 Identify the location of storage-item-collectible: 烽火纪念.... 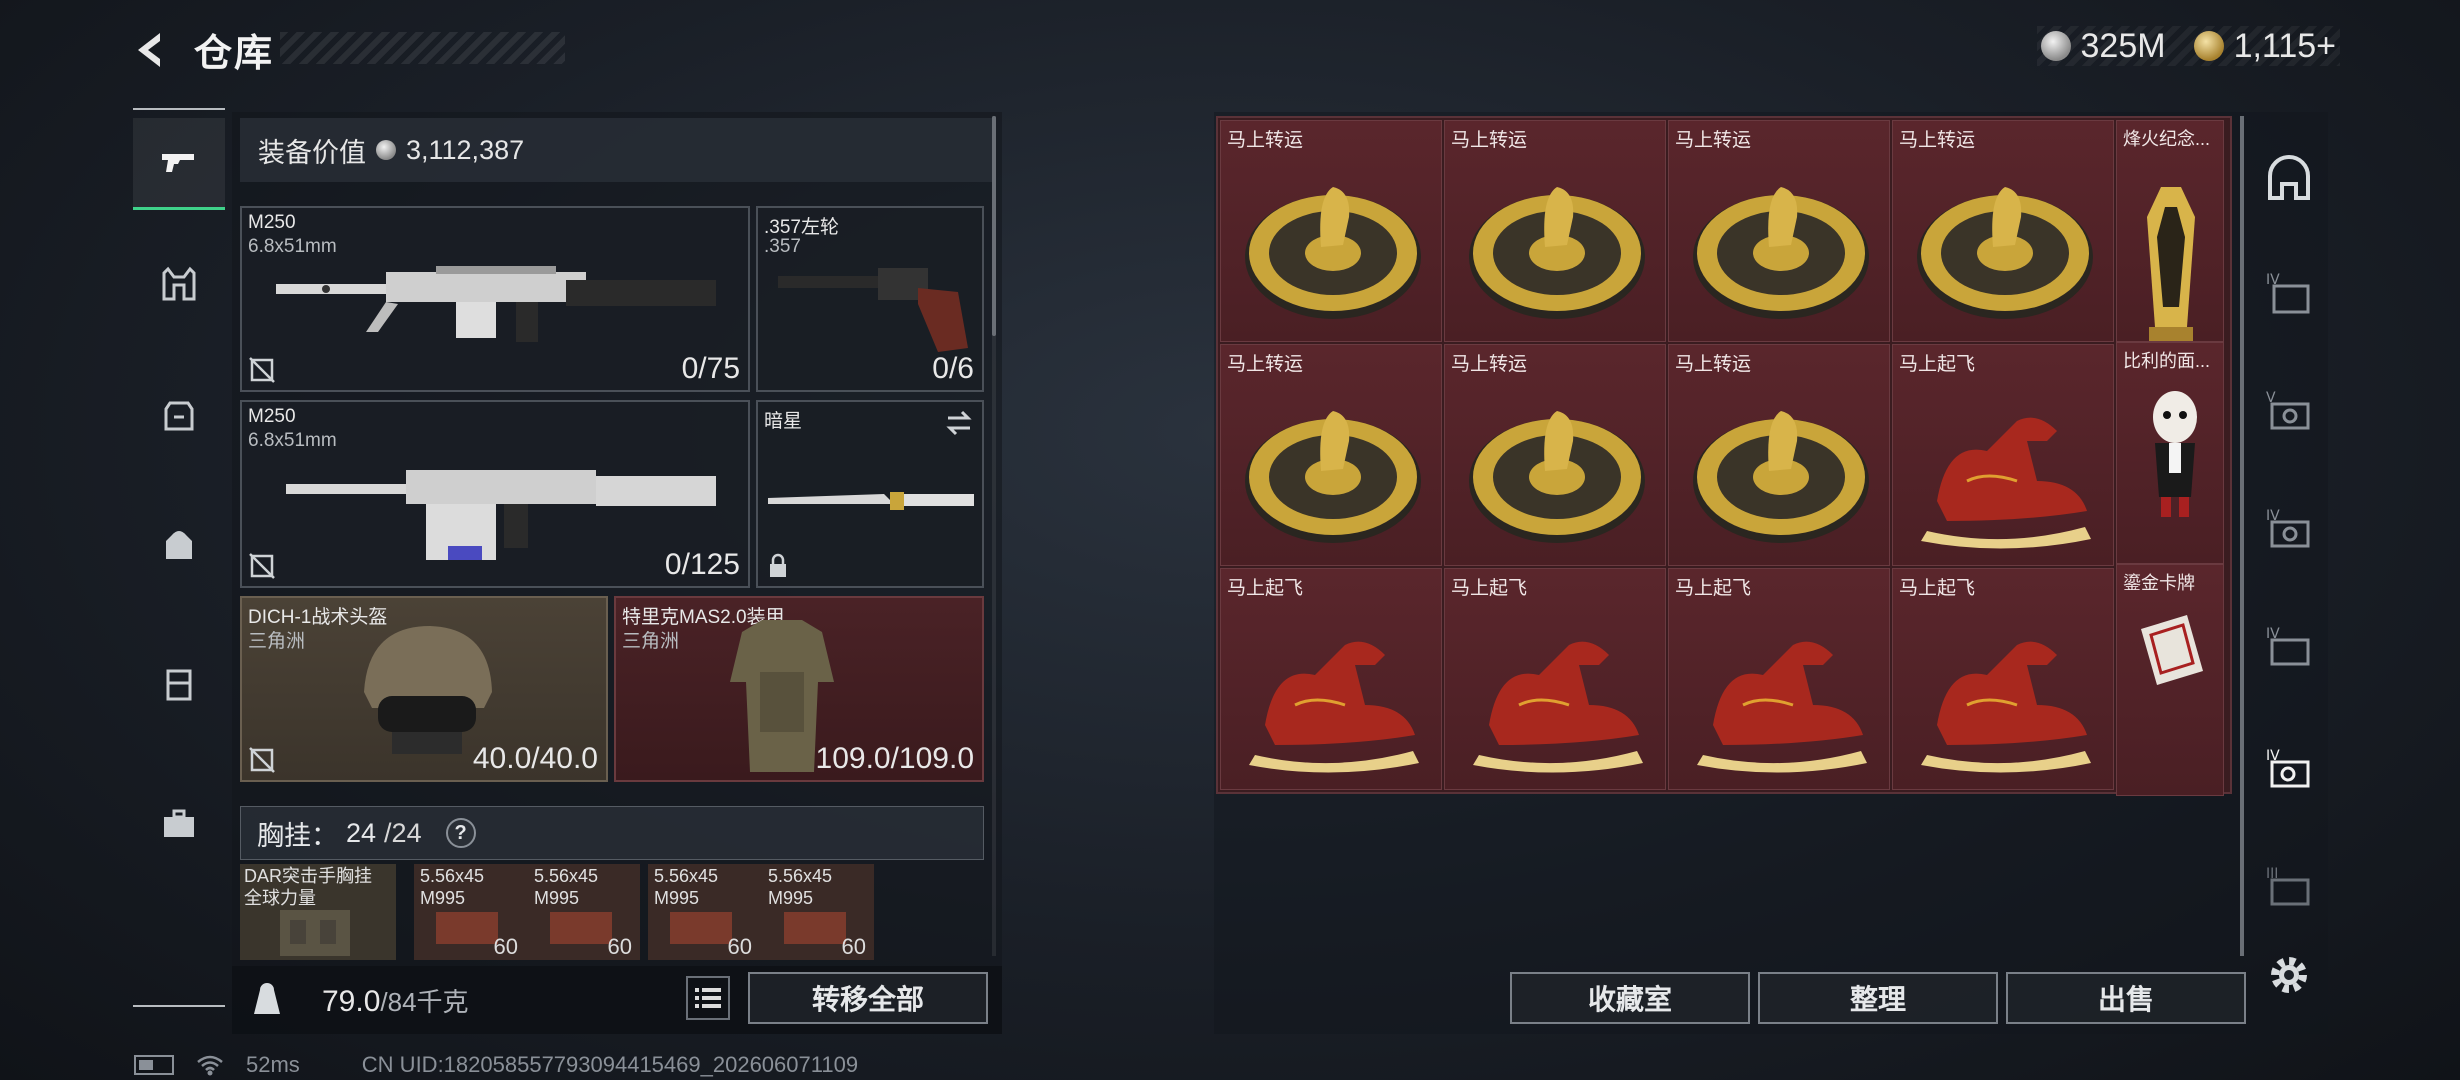
(2170, 231).